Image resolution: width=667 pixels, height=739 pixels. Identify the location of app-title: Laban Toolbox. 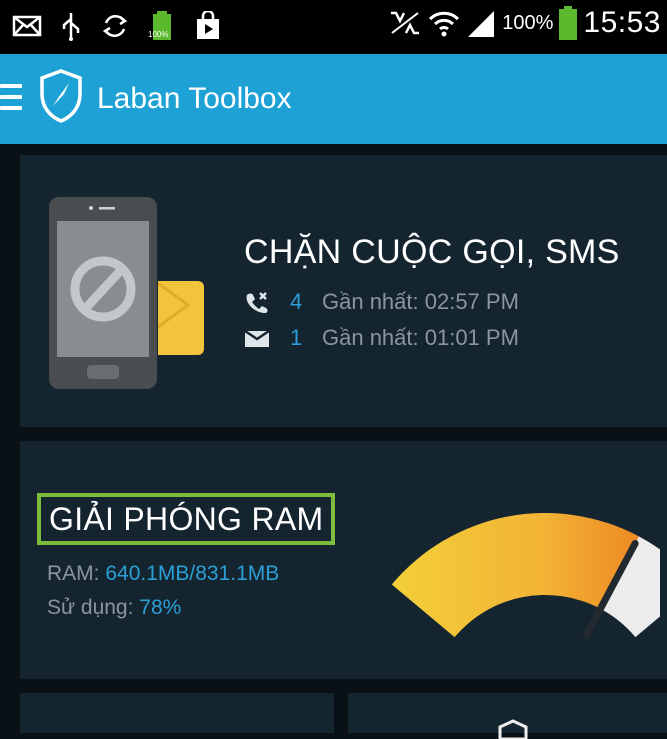
(194, 98).